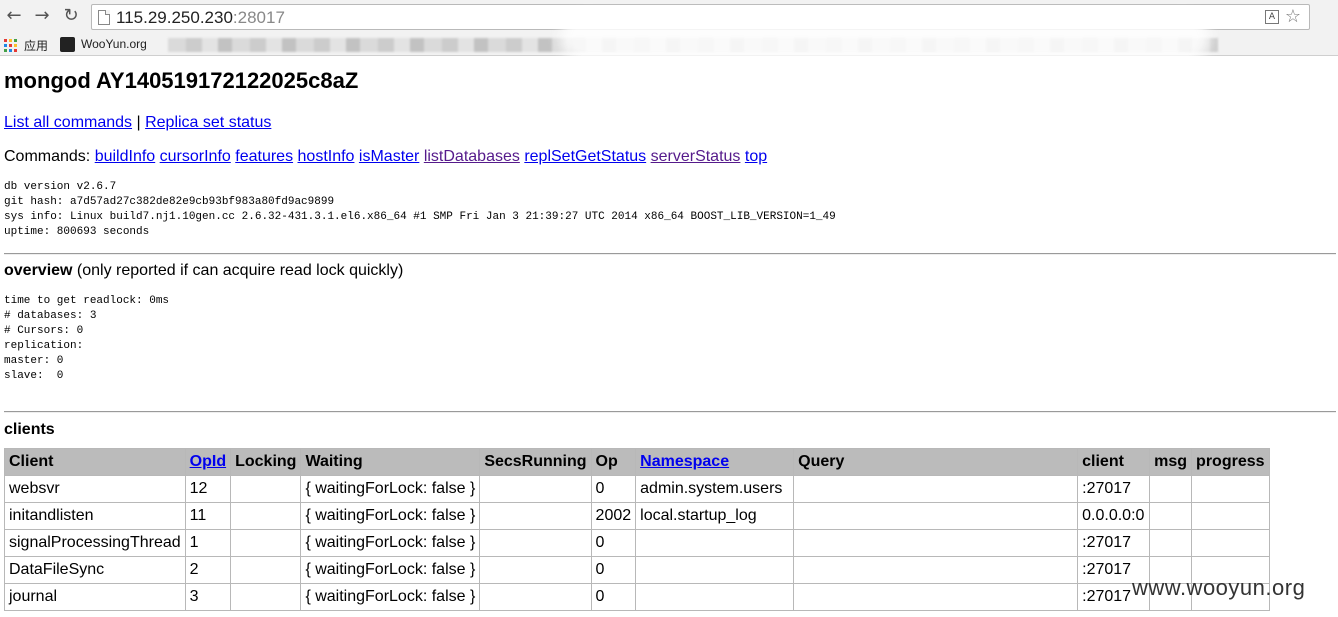 The height and width of the screenshot is (617, 1338). Describe the element at coordinates (613, 462) in the screenshot. I see `column-header-op: Op` at that location.